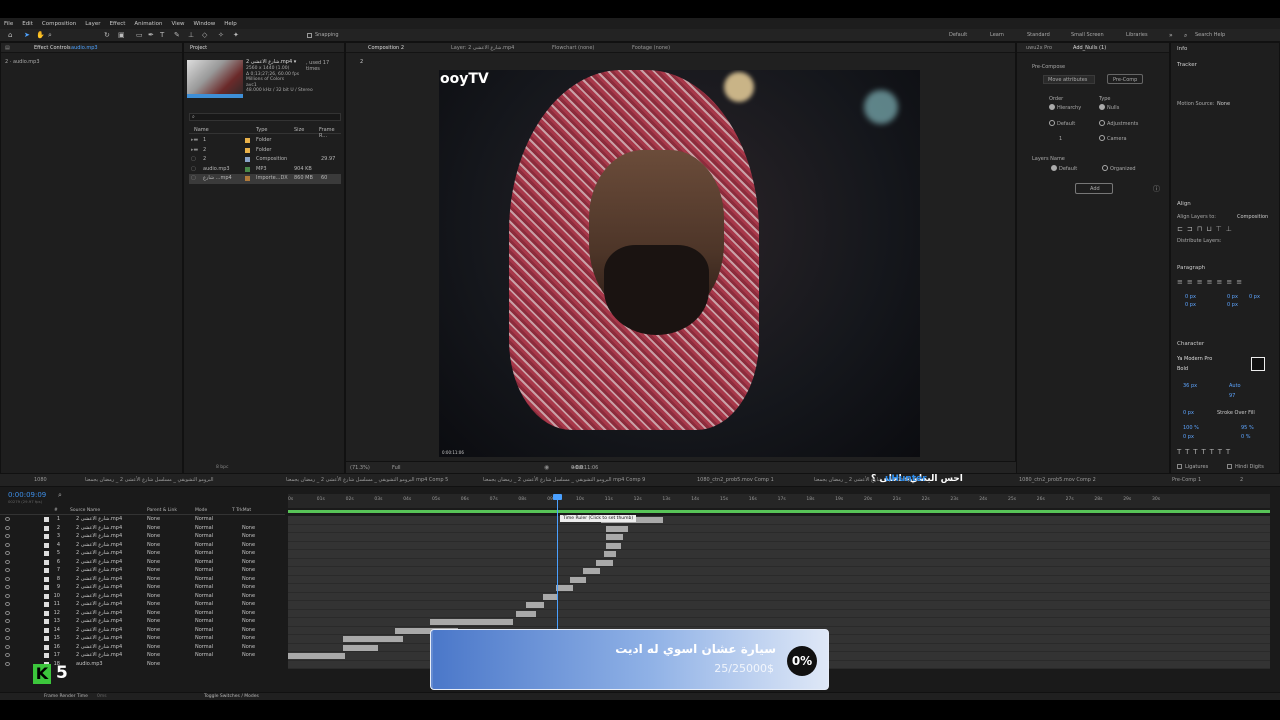  I want to click on menu-effect: Effect, so click(118, 24).